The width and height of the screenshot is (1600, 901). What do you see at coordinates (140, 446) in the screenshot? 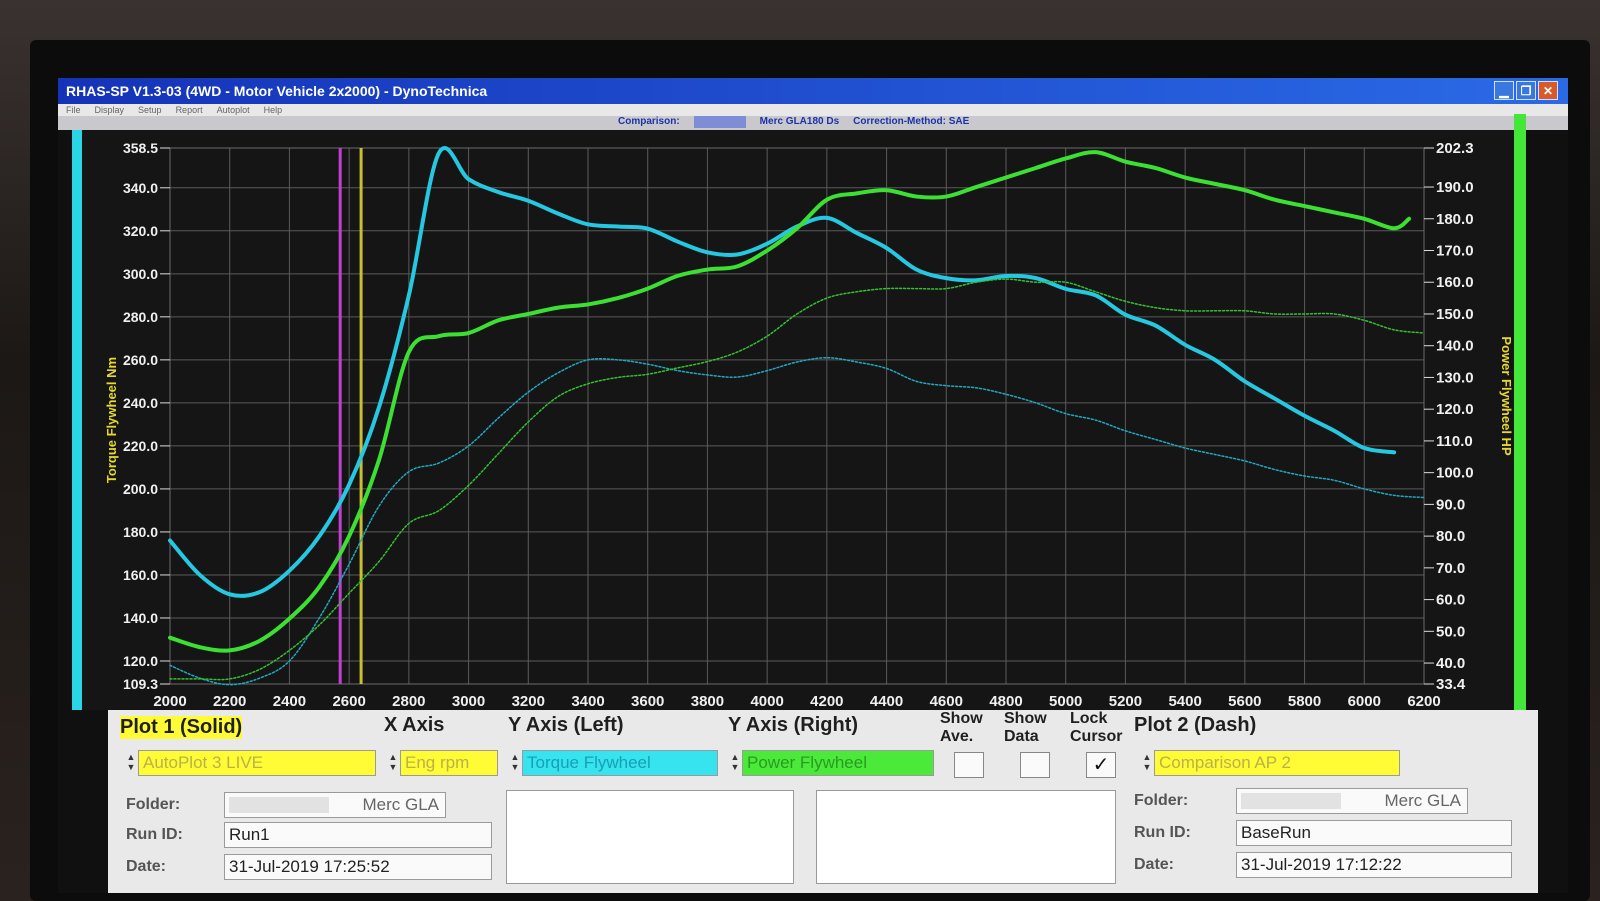
I see `left-tick-label: 220.0` at bounding box center [140, 446].